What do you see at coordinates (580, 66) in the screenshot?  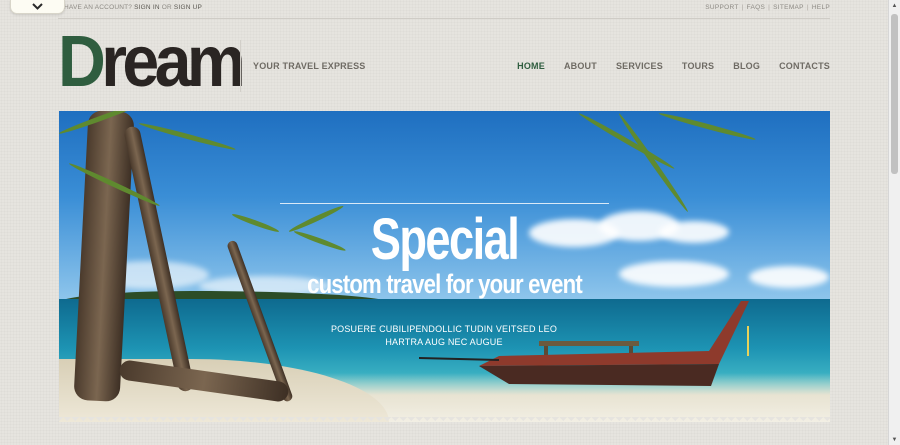 I see `nav-item-about: ABOUT` at bounding box center [580, 66].